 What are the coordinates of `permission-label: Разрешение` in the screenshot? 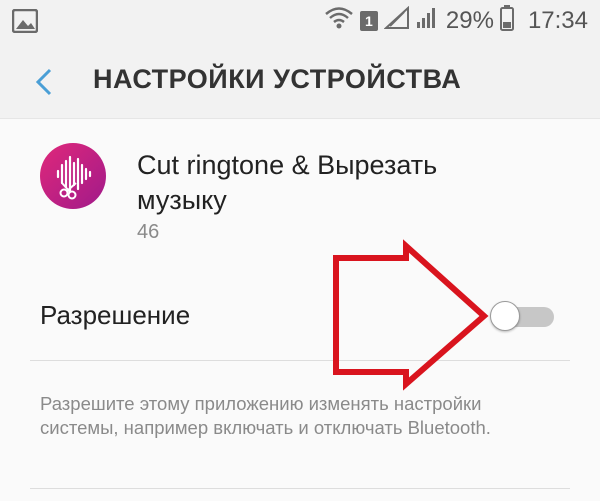 It's located at (115, 315).